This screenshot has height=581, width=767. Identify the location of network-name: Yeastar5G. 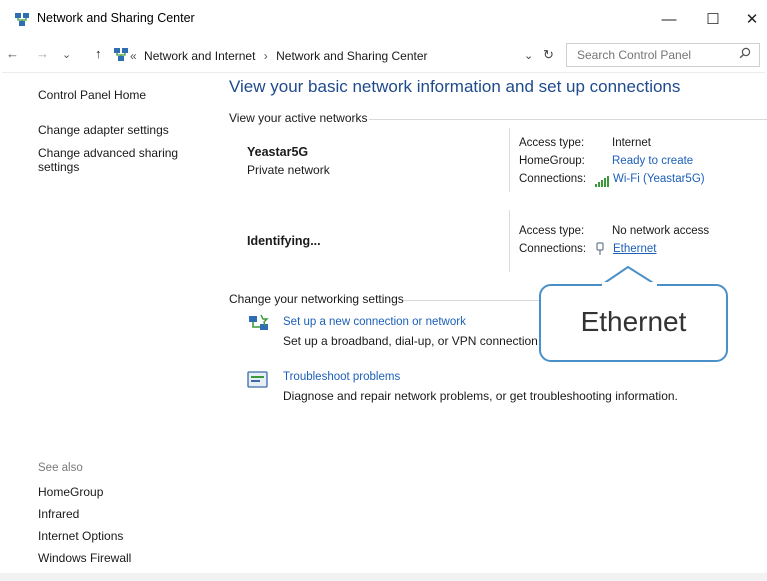
(278, 152).